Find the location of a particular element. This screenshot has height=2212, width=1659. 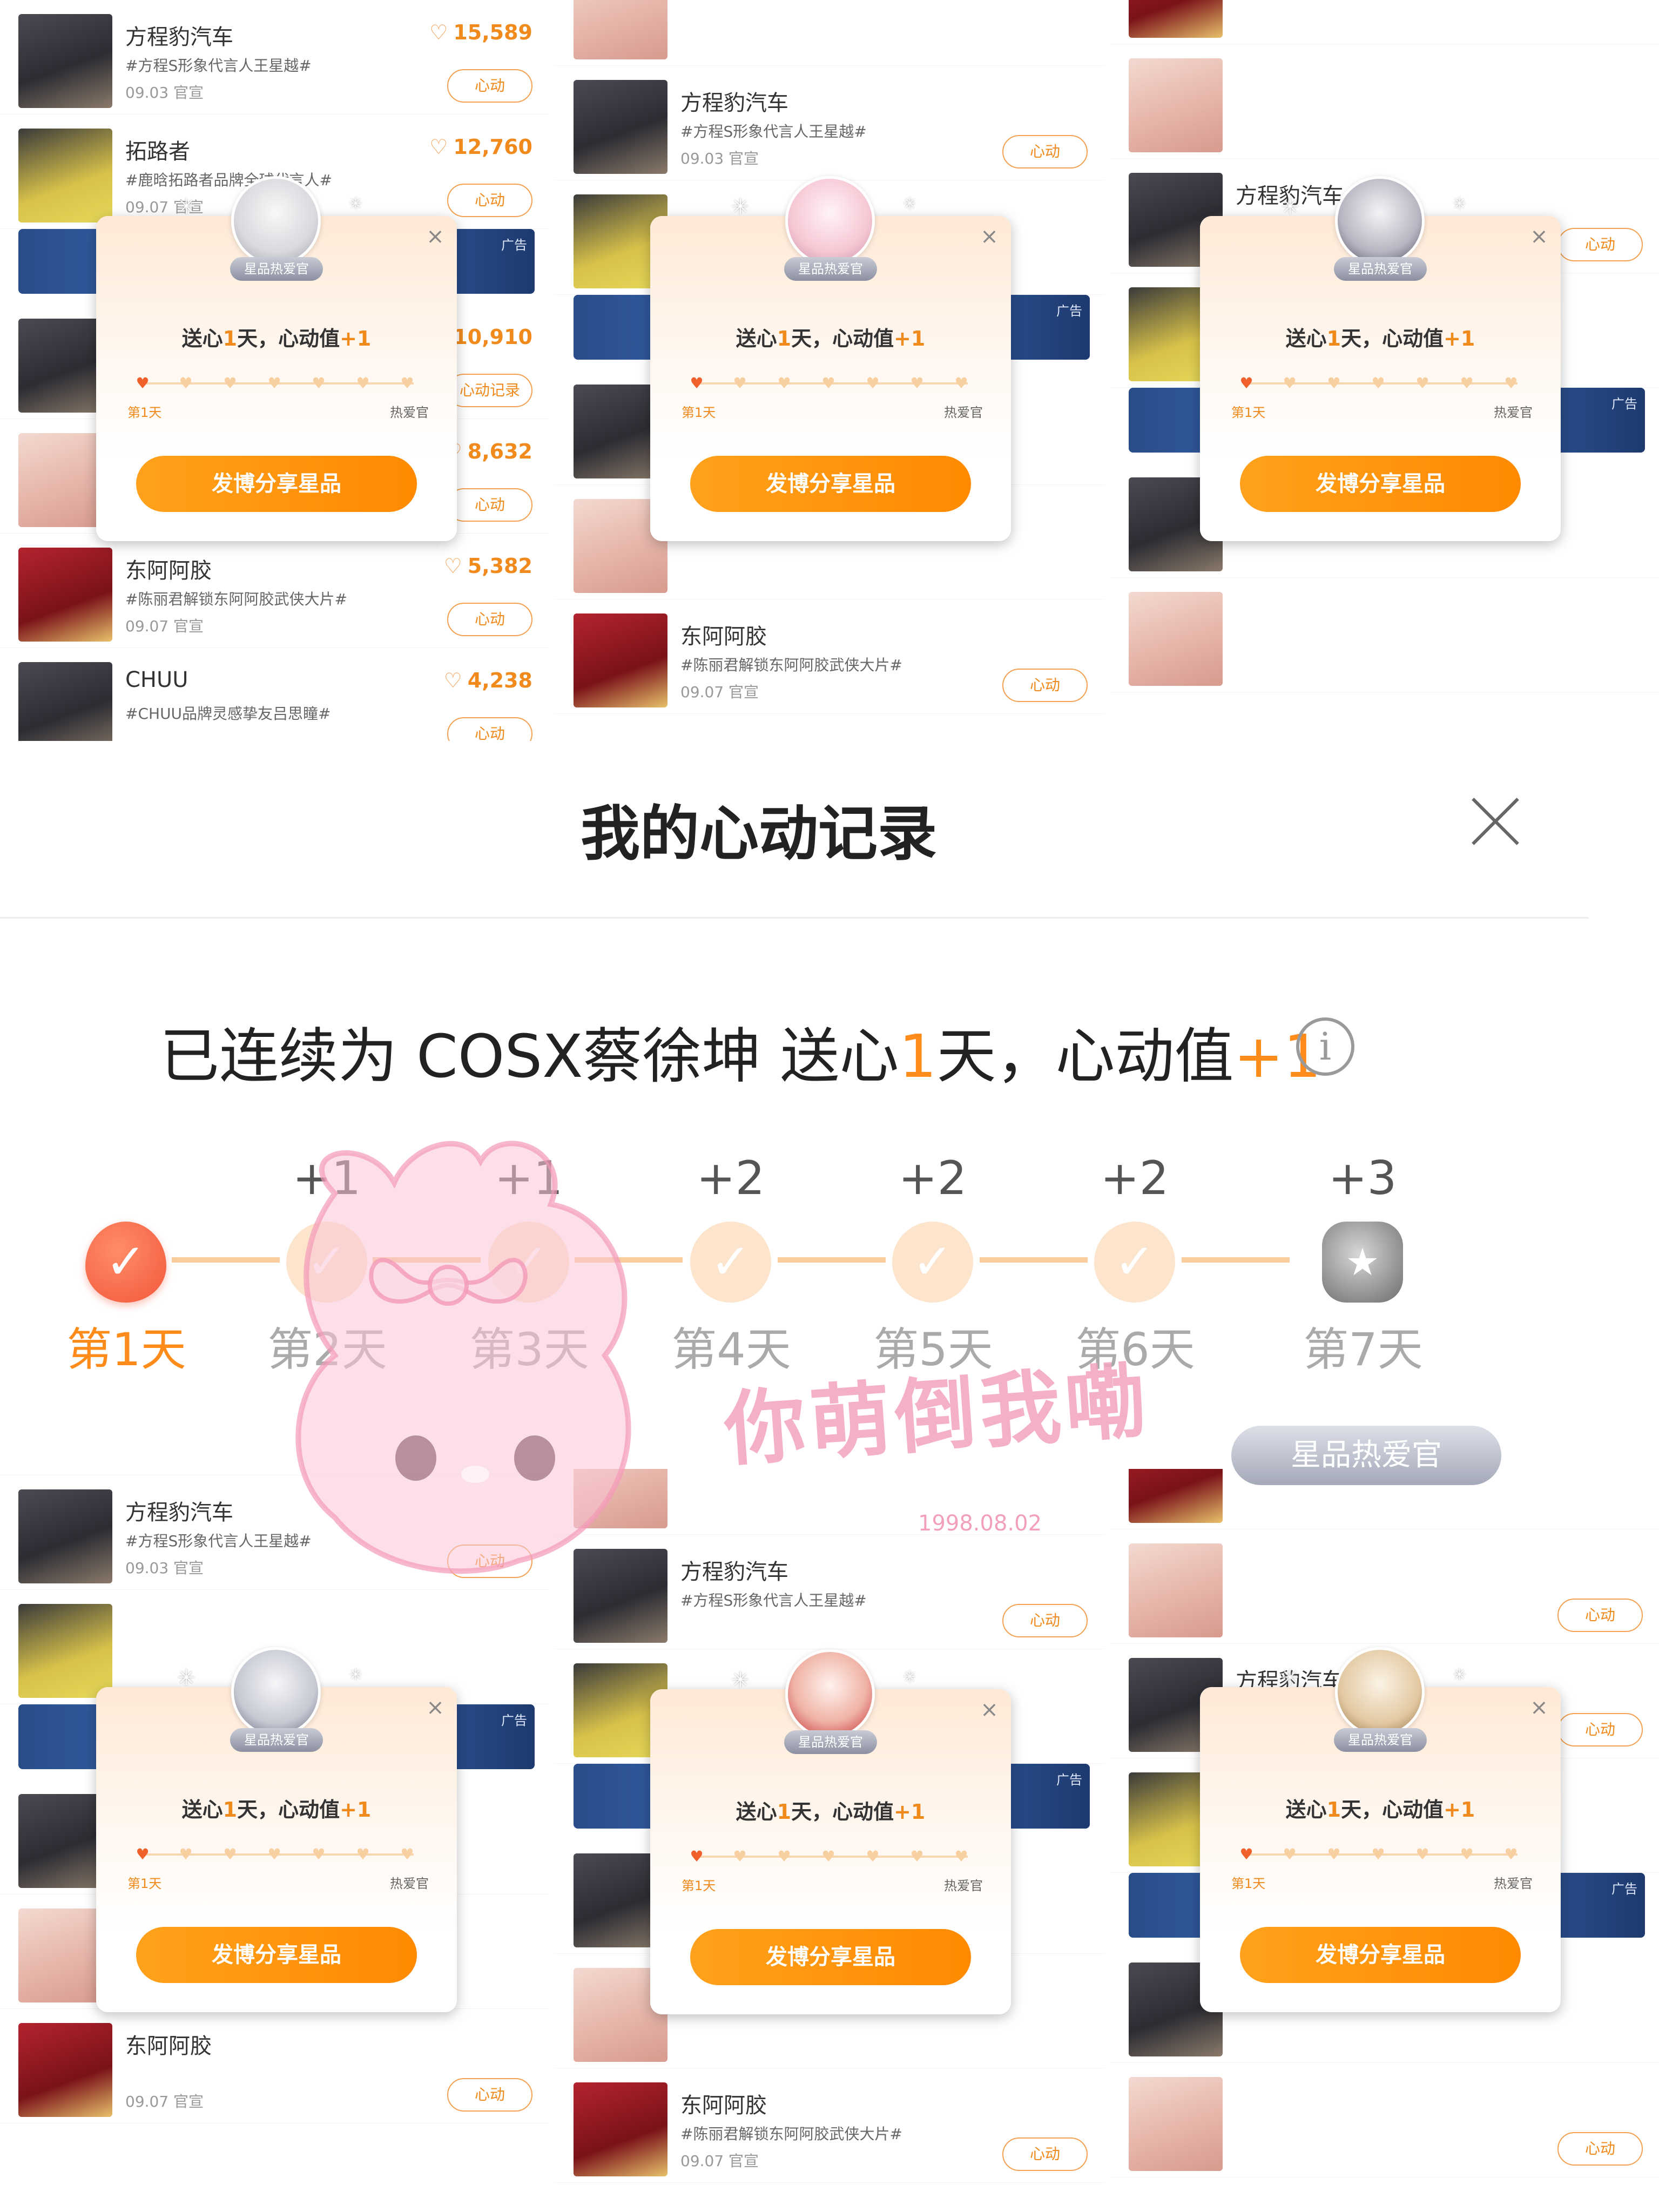

info-icon: i is located at coordinates (1325, 1046).